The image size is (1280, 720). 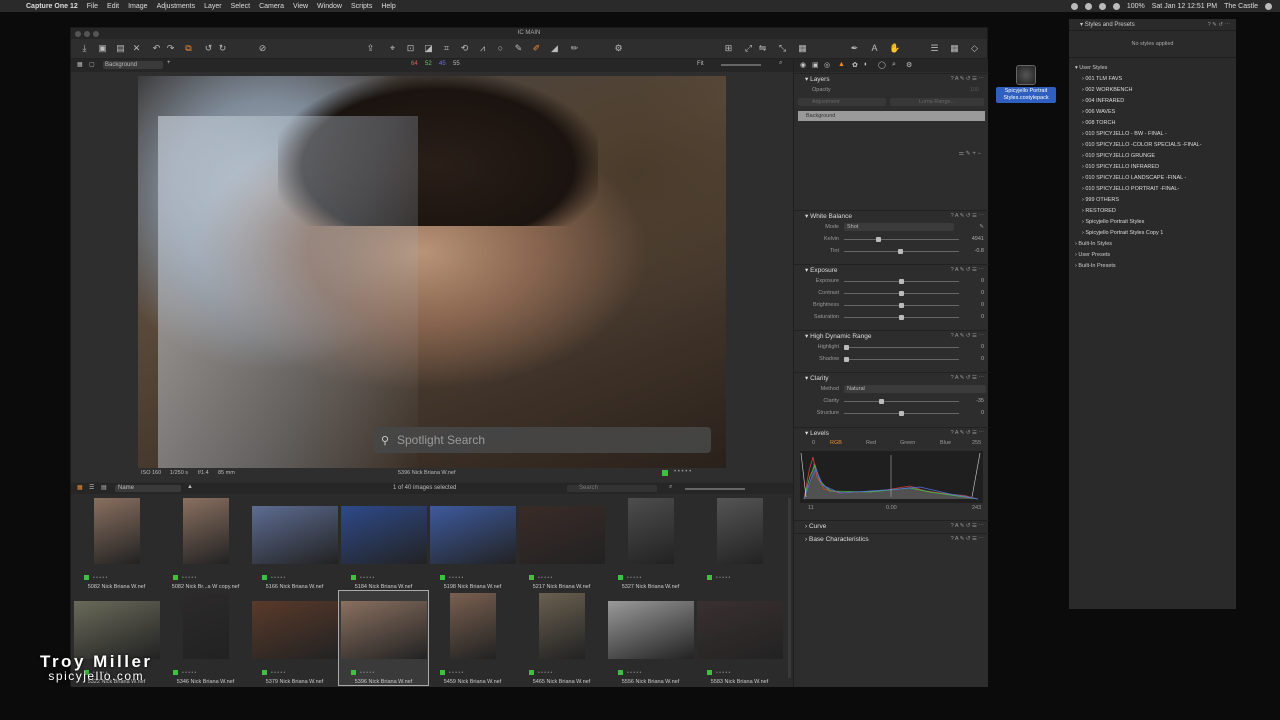 What do you see at coordinates (388, 6) in the screenshot?
I see `menu-help: Help` at bounding box center [388, 6].